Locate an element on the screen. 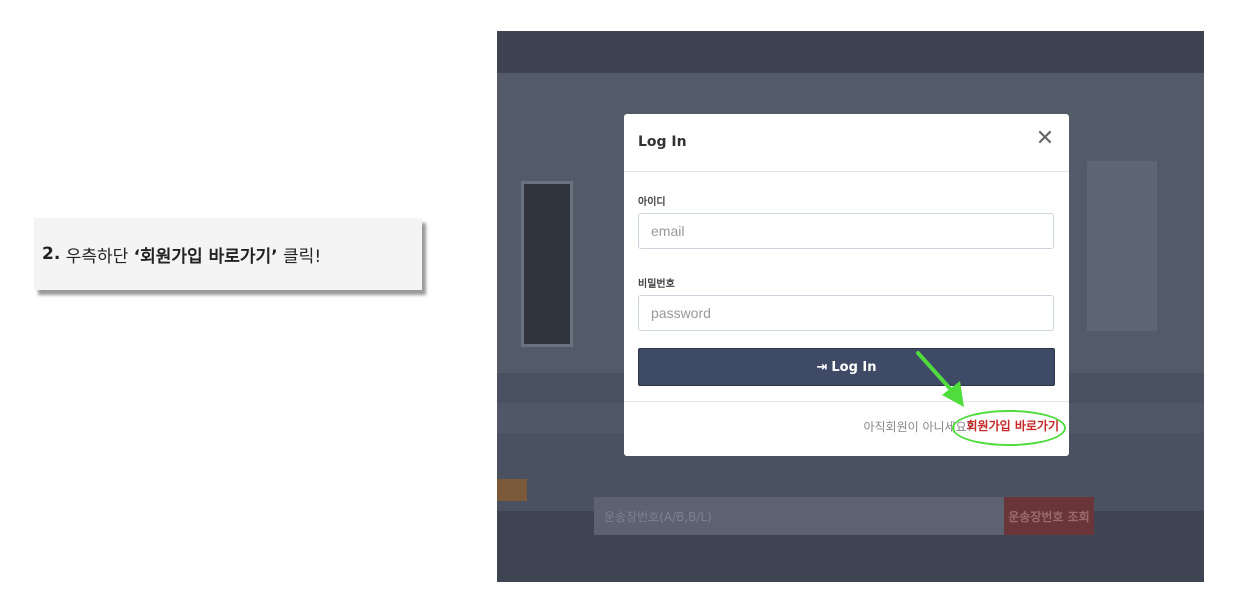 Image resolution: width=1255 pixels, height=609 pixels. login-button: ⇥ Log In is located at coordinates (846, 367).